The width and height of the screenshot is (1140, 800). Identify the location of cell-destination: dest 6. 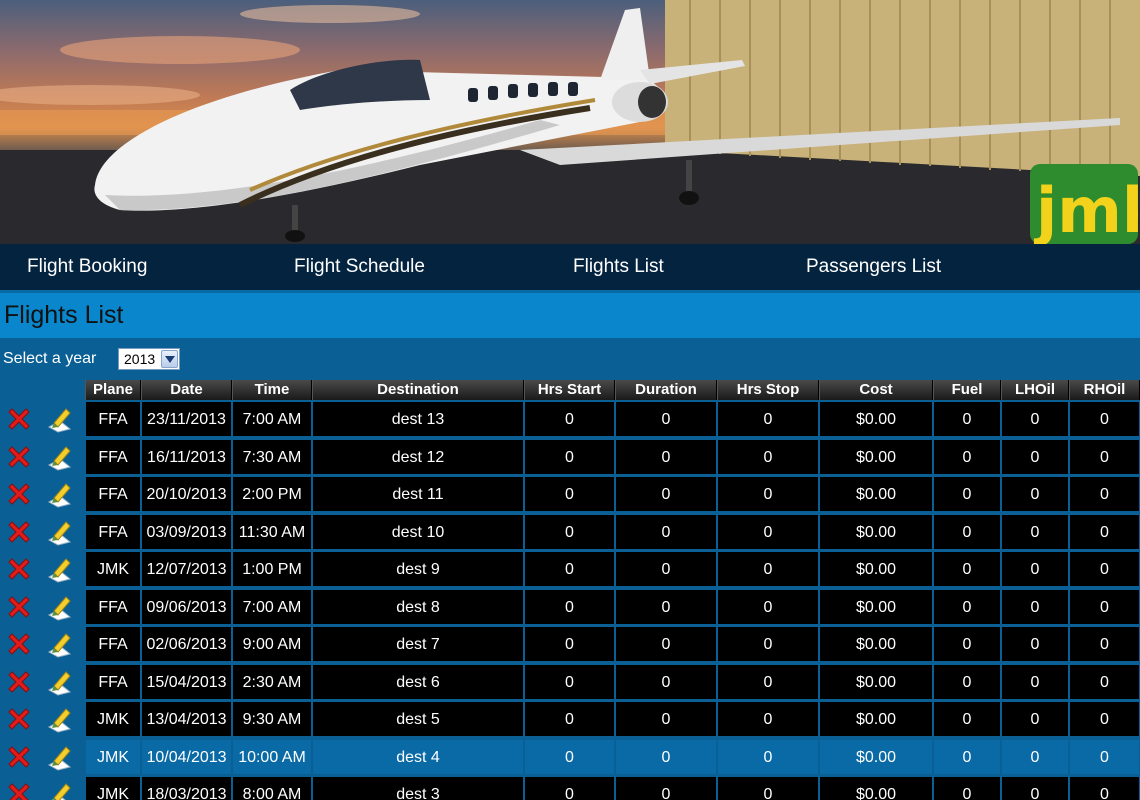
(418, 681).